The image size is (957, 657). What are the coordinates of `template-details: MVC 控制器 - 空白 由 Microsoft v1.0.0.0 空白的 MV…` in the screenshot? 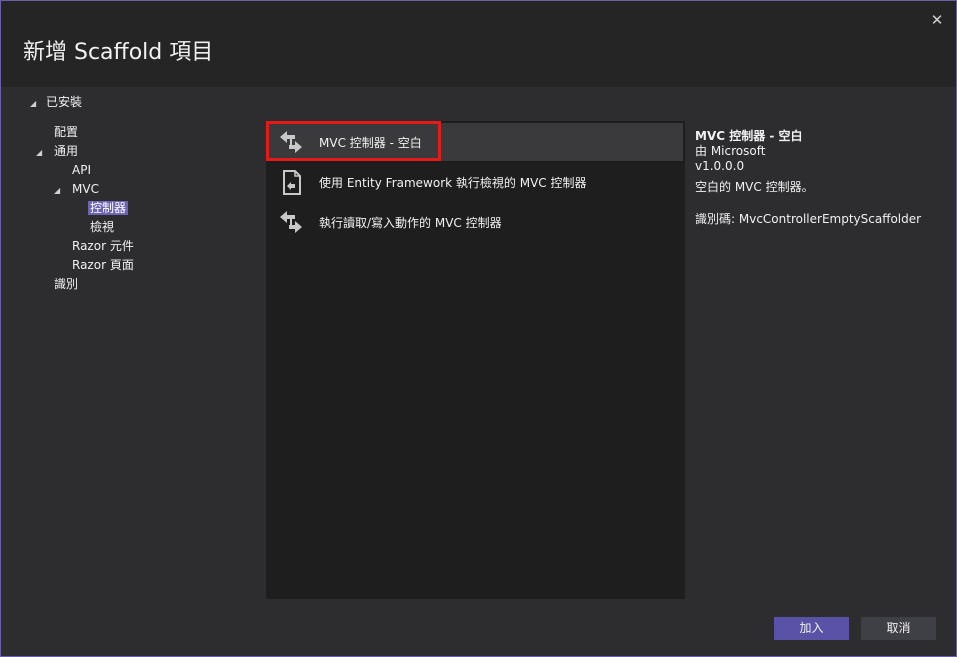 It's located at (820, 178).